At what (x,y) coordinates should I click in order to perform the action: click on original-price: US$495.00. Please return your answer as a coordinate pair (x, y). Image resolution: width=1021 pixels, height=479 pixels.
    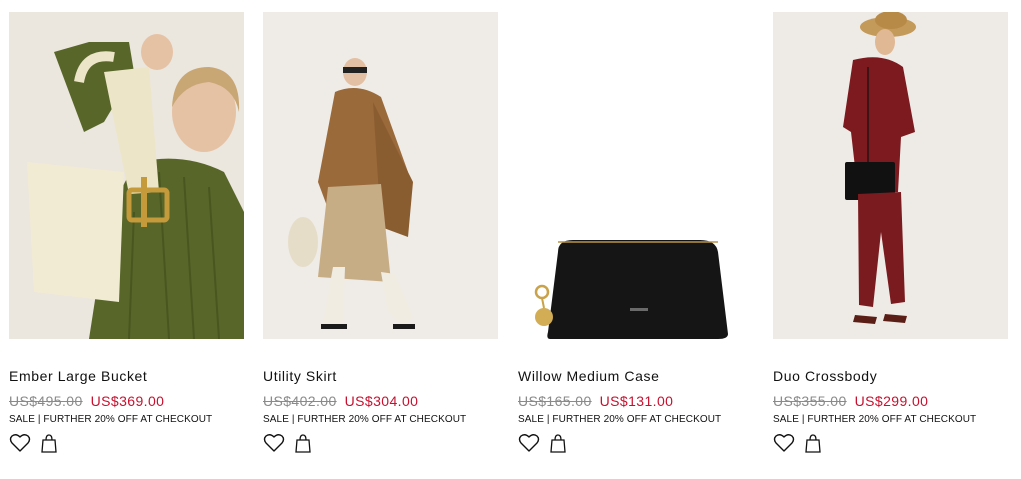
    Looking at the image, I should click on (46, 401).